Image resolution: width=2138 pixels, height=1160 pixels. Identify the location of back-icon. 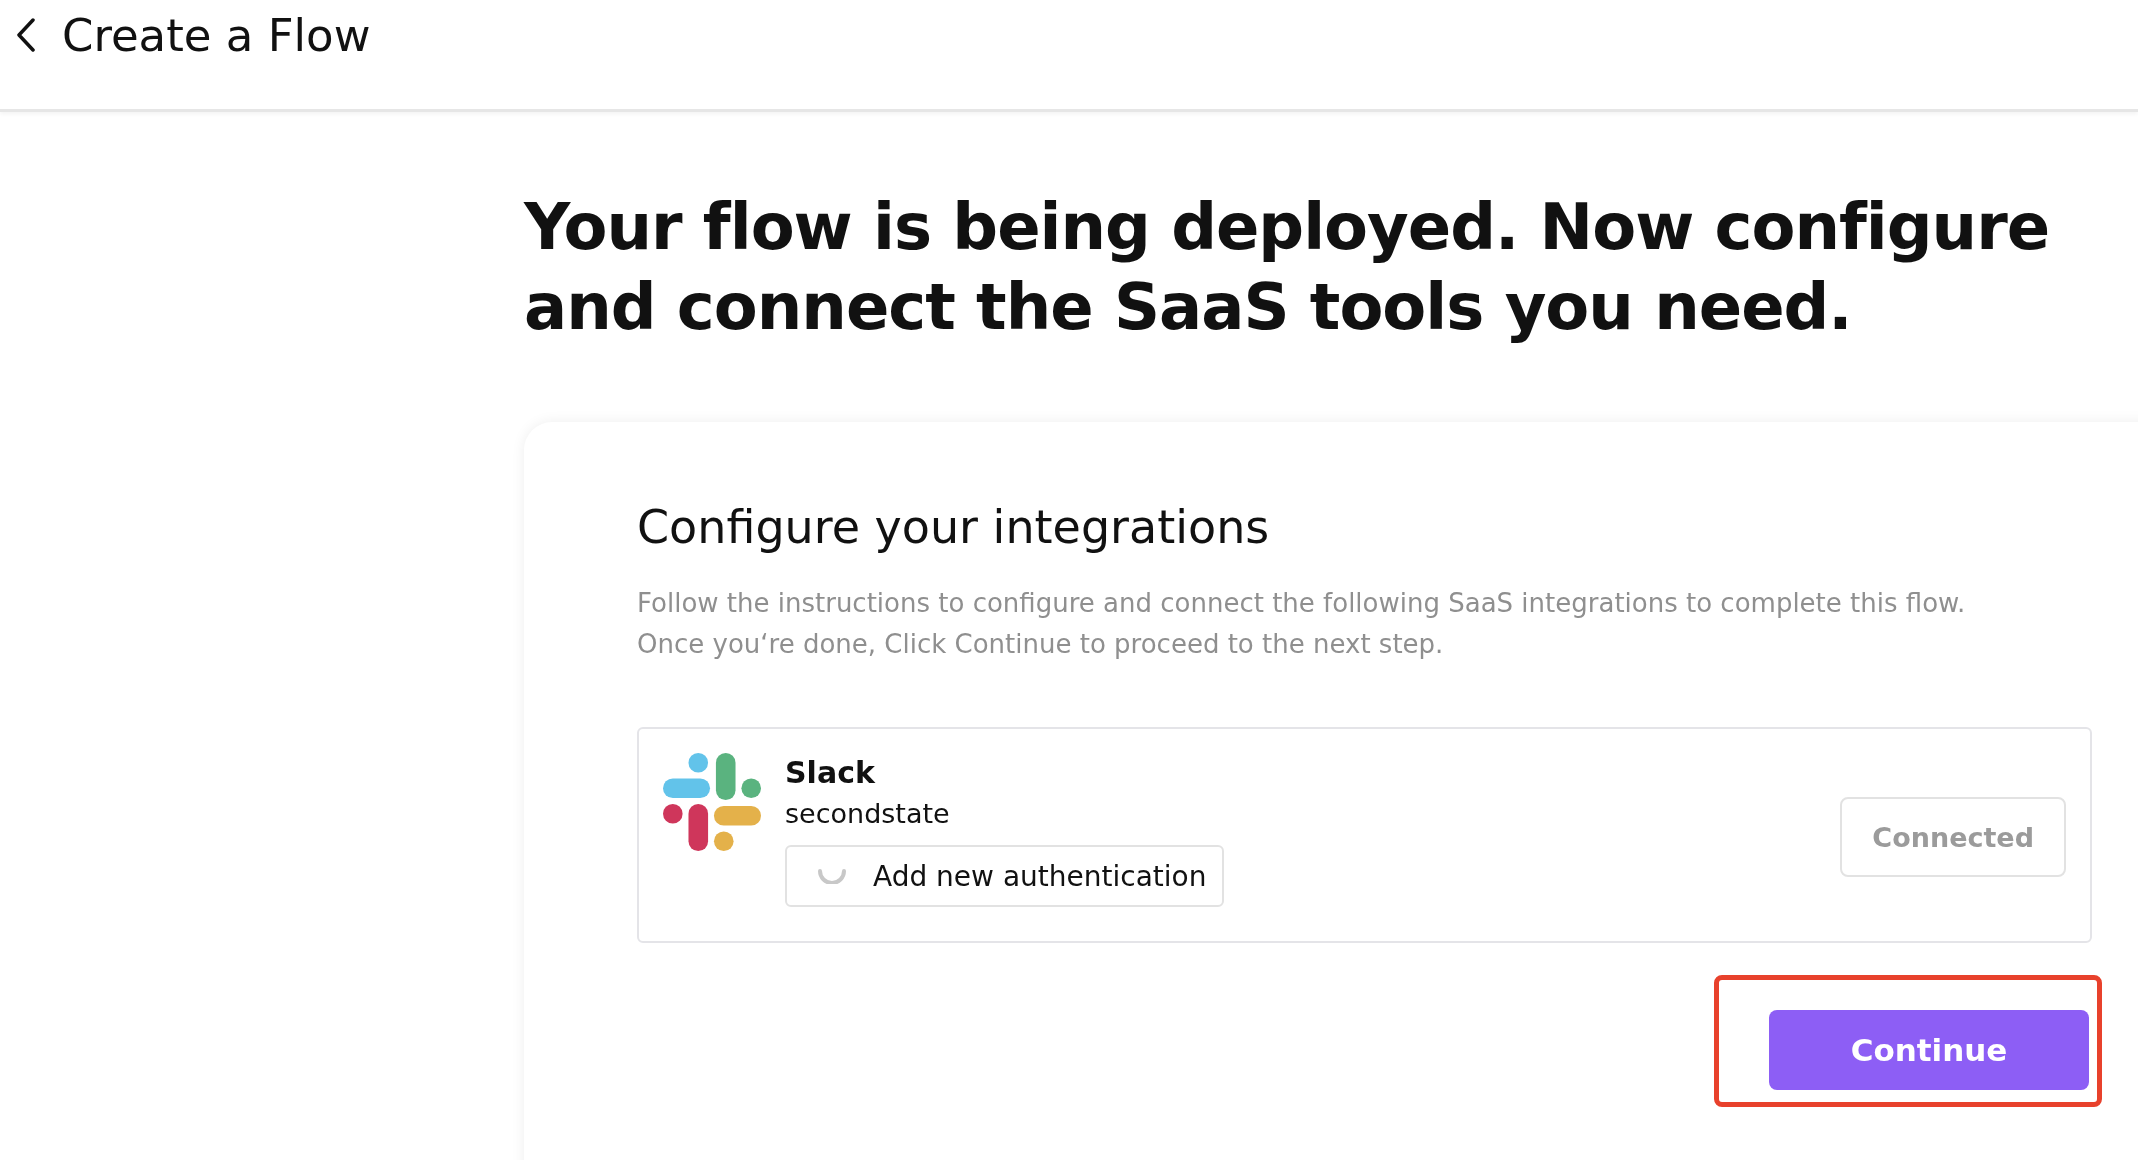
(26, 35).